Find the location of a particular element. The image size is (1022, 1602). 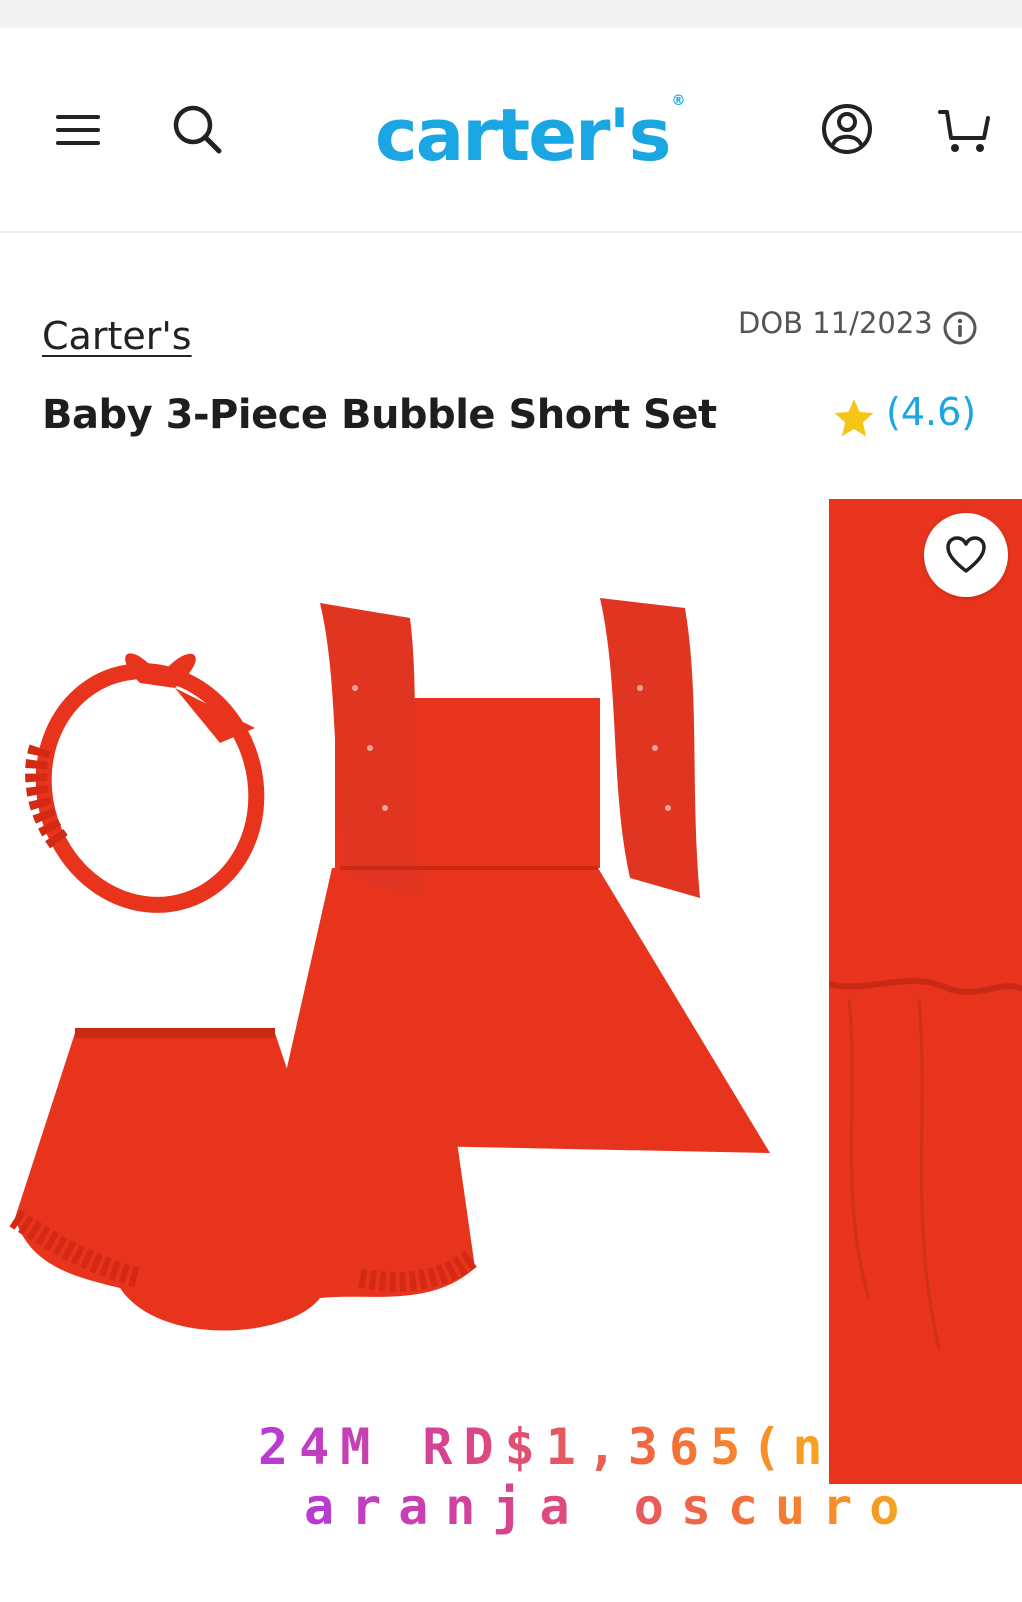

status-strip is located at coordinates (511, 14).